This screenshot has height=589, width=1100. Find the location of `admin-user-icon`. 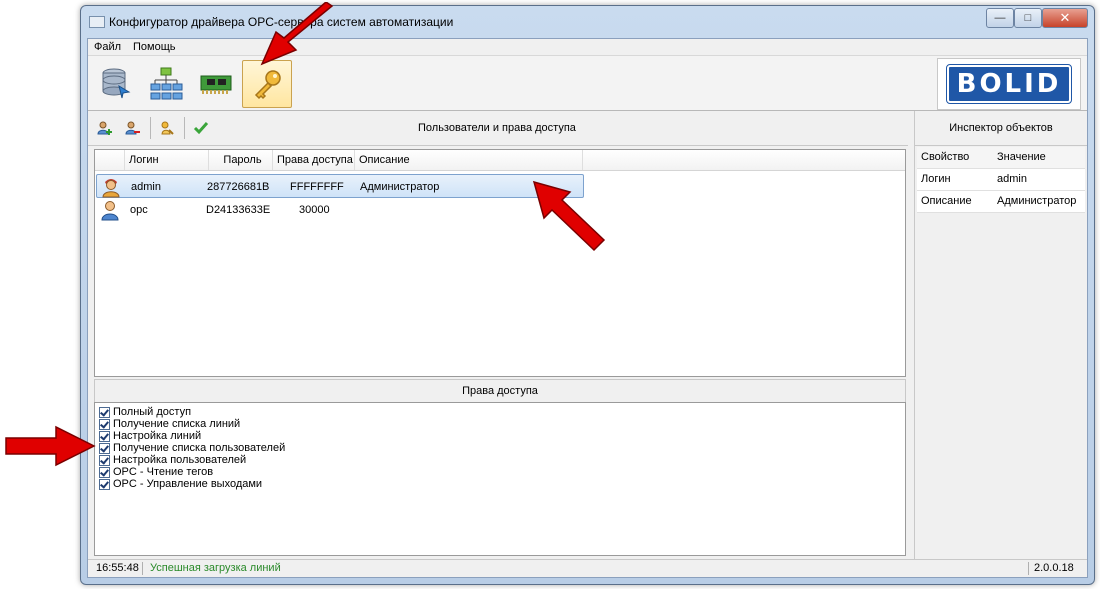

admin-user-icon is located at coordinates (111, 188).